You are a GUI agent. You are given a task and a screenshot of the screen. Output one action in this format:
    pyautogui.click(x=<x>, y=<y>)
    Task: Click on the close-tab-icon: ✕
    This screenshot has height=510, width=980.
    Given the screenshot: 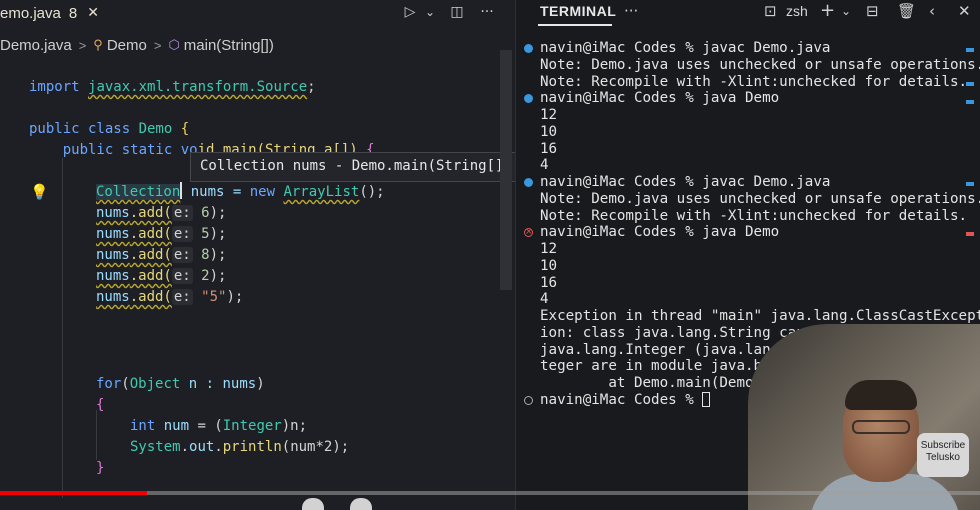 What is the action you would take?
    pyautogui.click(x=93, y=13)
    